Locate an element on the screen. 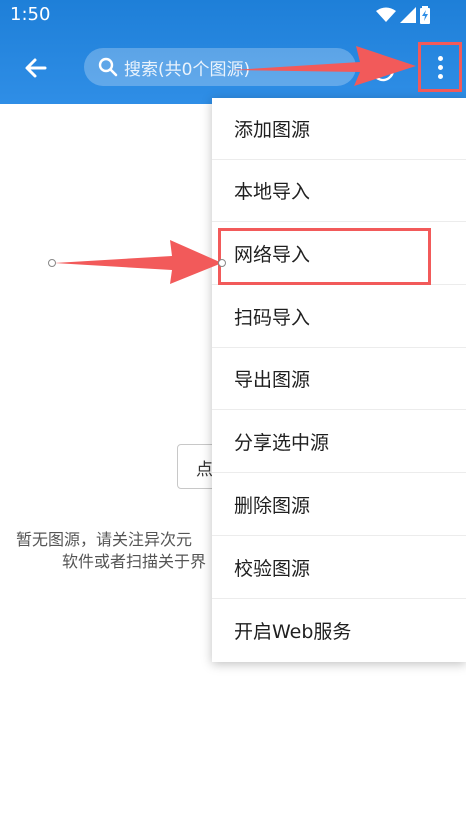  arrow-annotation-middle is located at coordinates (138, 262).